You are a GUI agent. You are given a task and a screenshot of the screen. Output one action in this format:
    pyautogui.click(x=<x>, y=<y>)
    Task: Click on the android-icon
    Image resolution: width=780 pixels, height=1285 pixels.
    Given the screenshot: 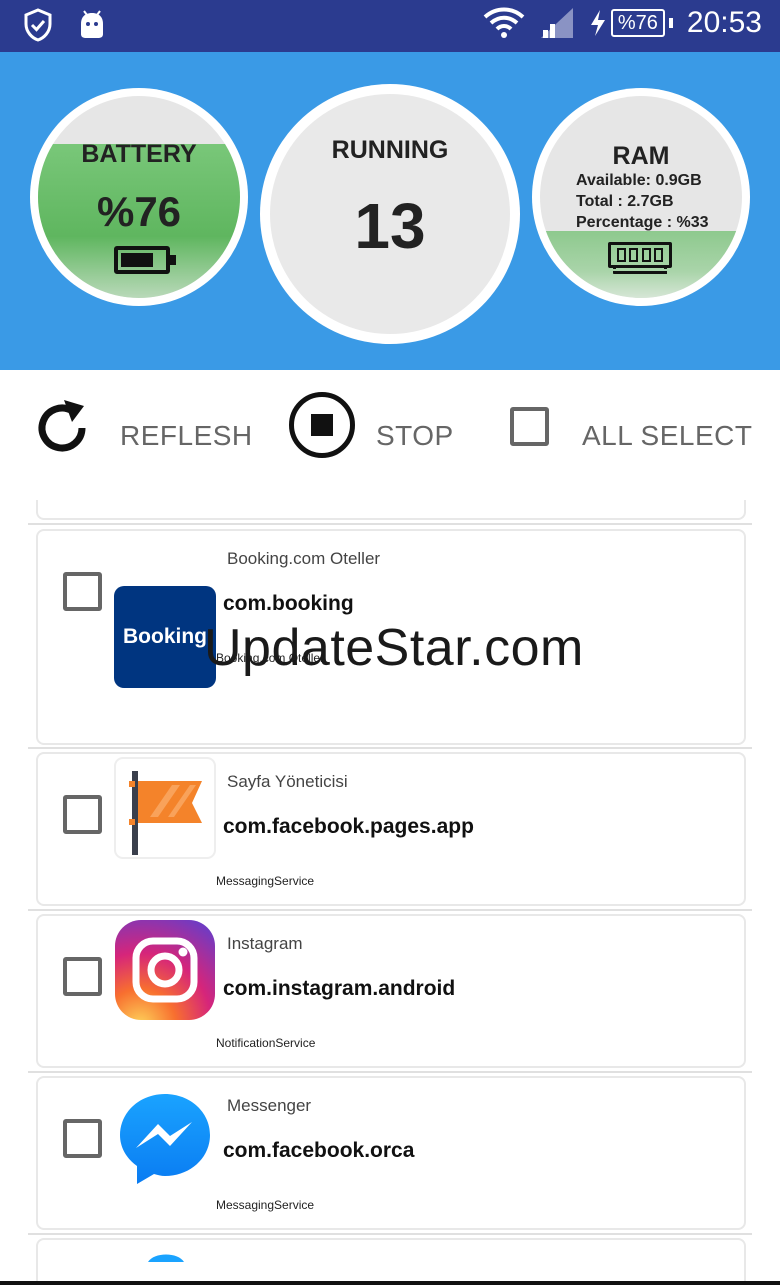 What is the action you would take?
    pyautogui.click(x=92, y=24)
    